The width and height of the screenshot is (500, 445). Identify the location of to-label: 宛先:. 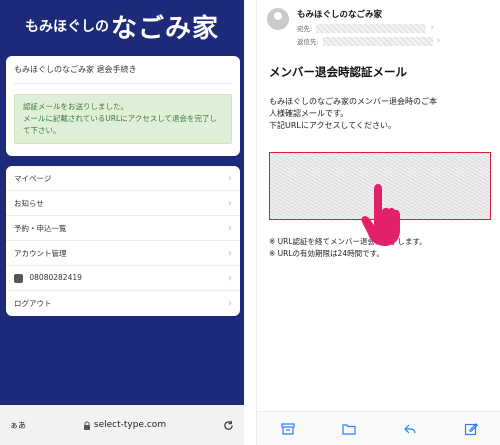
(305, 29).